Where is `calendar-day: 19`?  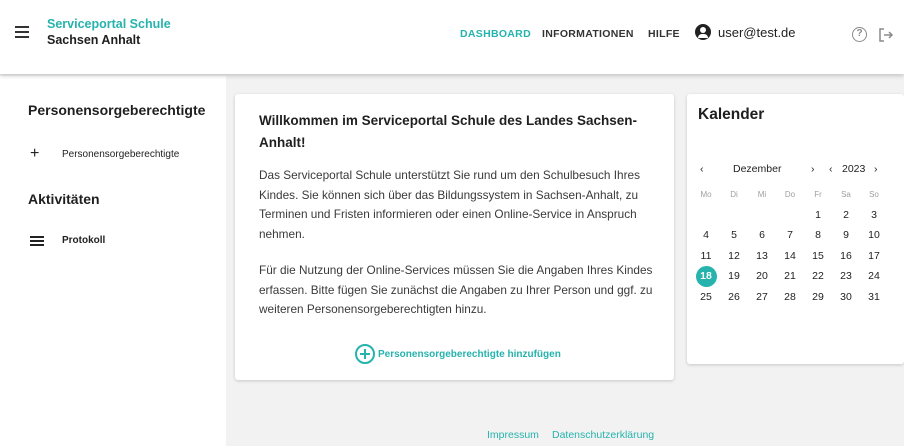
calendar-day: 19 is located at coordinates (734, 276).